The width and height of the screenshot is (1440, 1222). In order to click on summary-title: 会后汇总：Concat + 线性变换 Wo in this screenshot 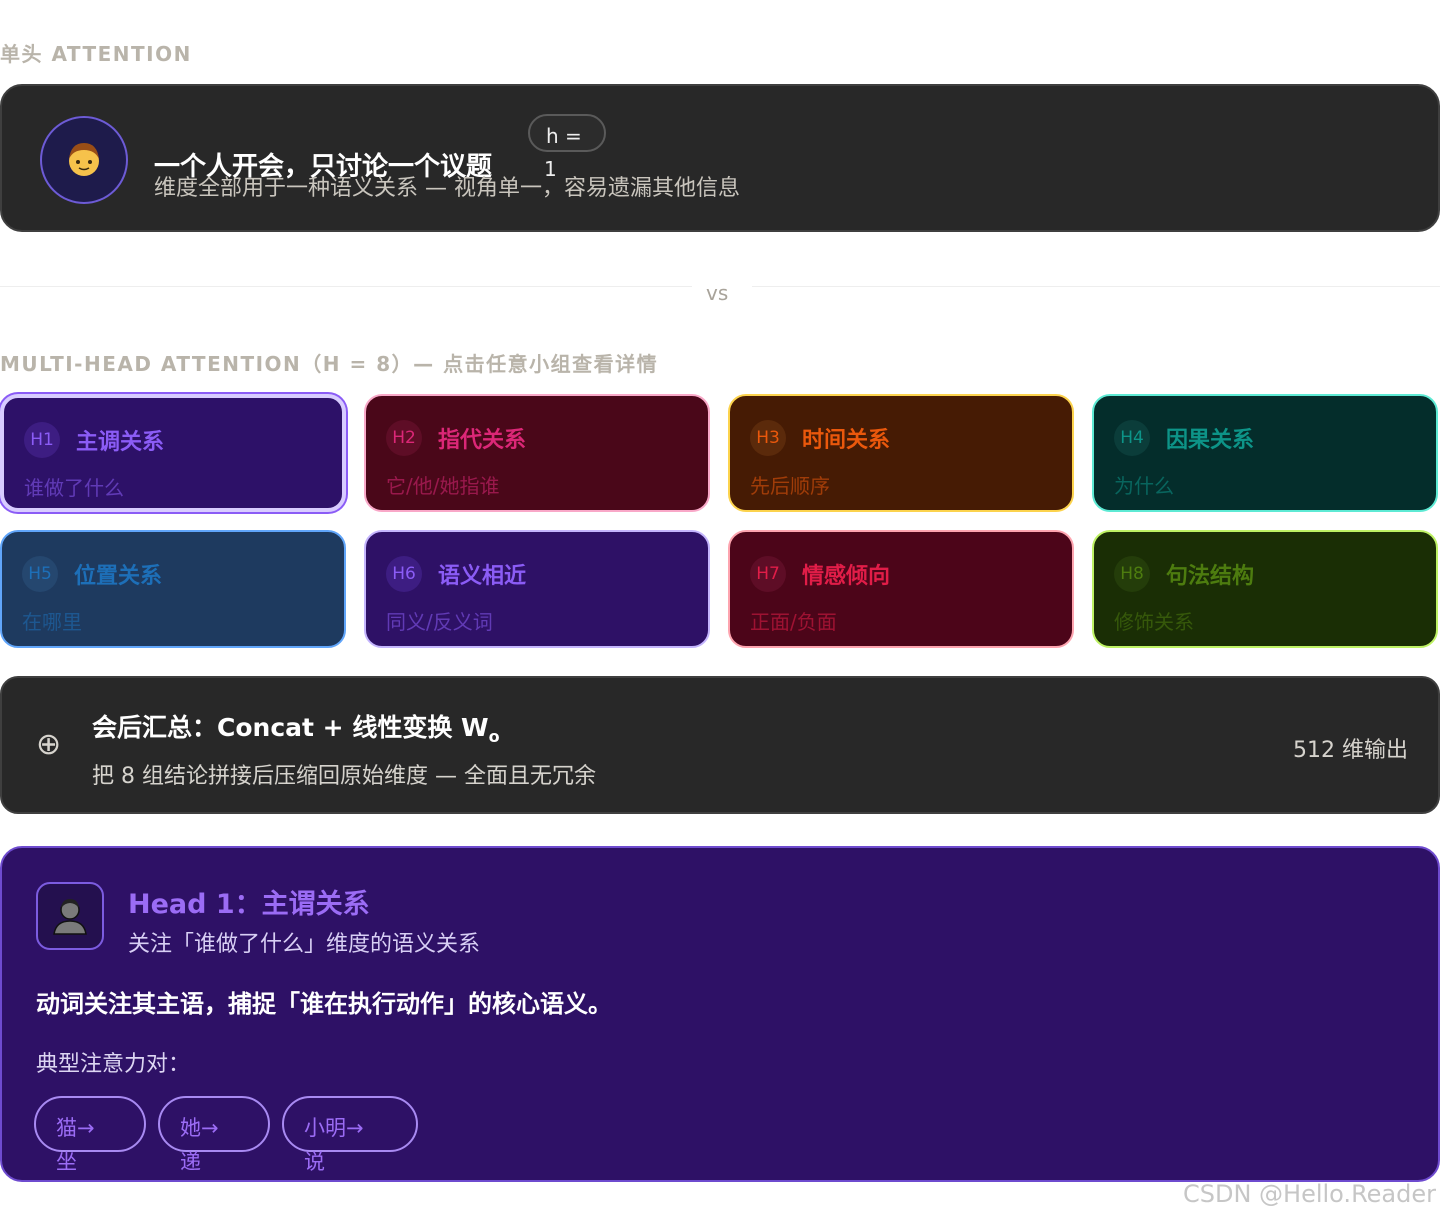, I will do `click(296, 727)`.